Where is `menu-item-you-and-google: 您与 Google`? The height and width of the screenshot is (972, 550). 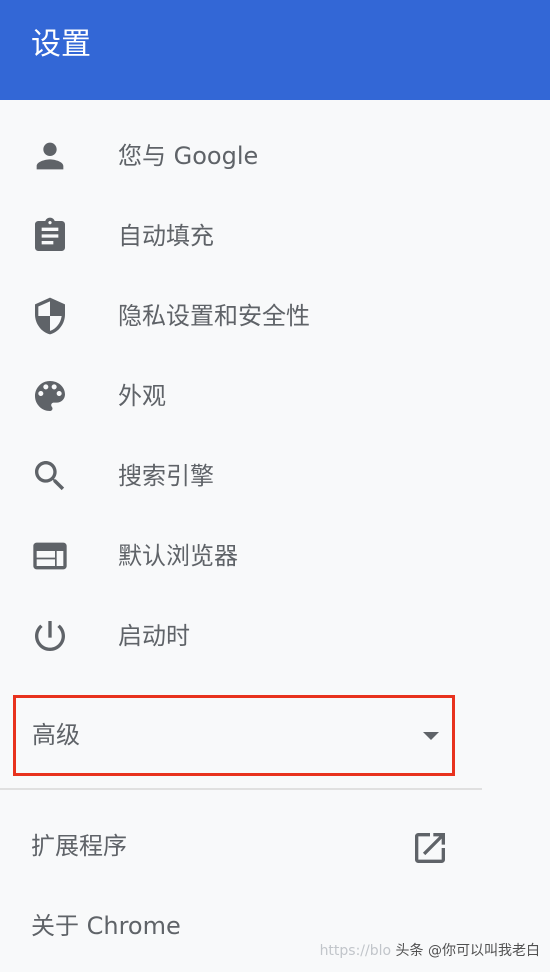
menu-item-you-and-google: 您与 Google is located at coordinates (241, 156).